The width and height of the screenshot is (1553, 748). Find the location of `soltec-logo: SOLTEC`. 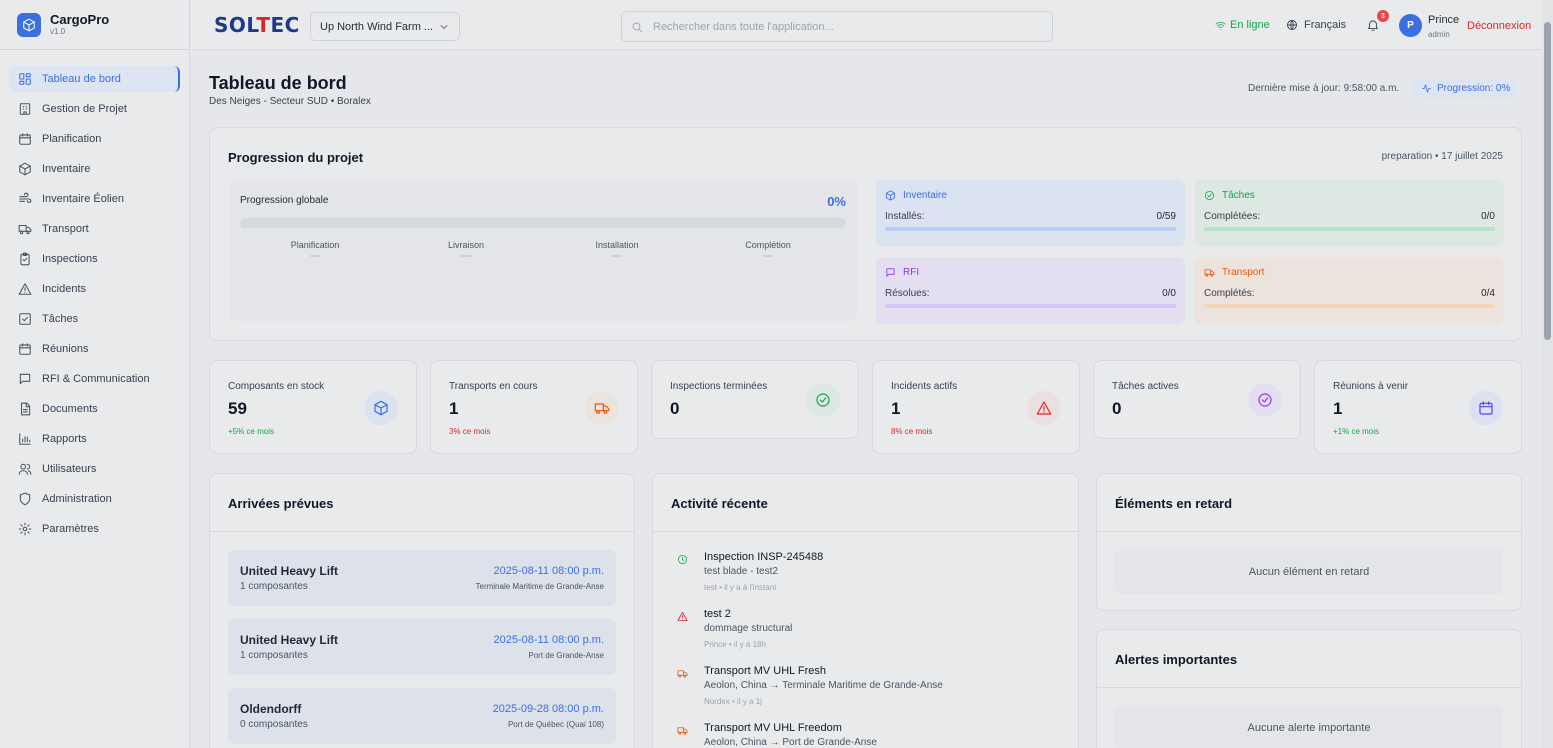

soltec-logo: SOLTEC is located at coordinates (257, 25).